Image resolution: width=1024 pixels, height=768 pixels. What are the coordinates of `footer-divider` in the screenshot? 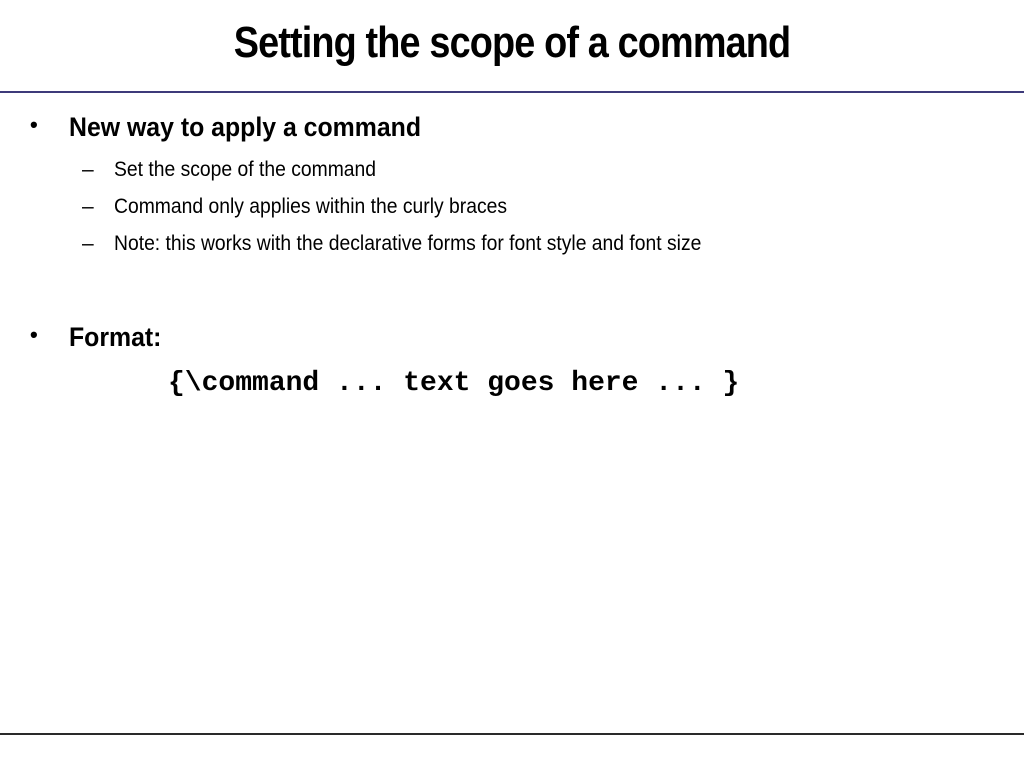 It's located at (512, 734).